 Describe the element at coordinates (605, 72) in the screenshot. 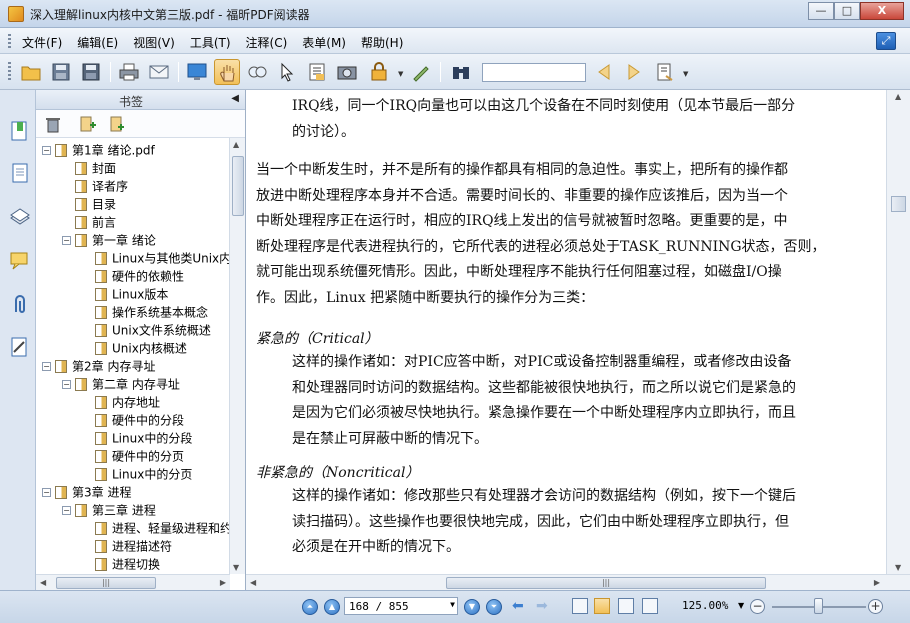

I see `find-prev-button` at that location.